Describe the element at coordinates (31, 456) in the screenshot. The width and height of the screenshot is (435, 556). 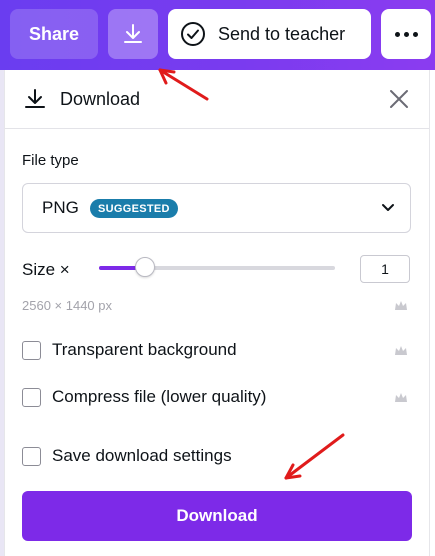
I see `save-settings-checkbox` at that location.